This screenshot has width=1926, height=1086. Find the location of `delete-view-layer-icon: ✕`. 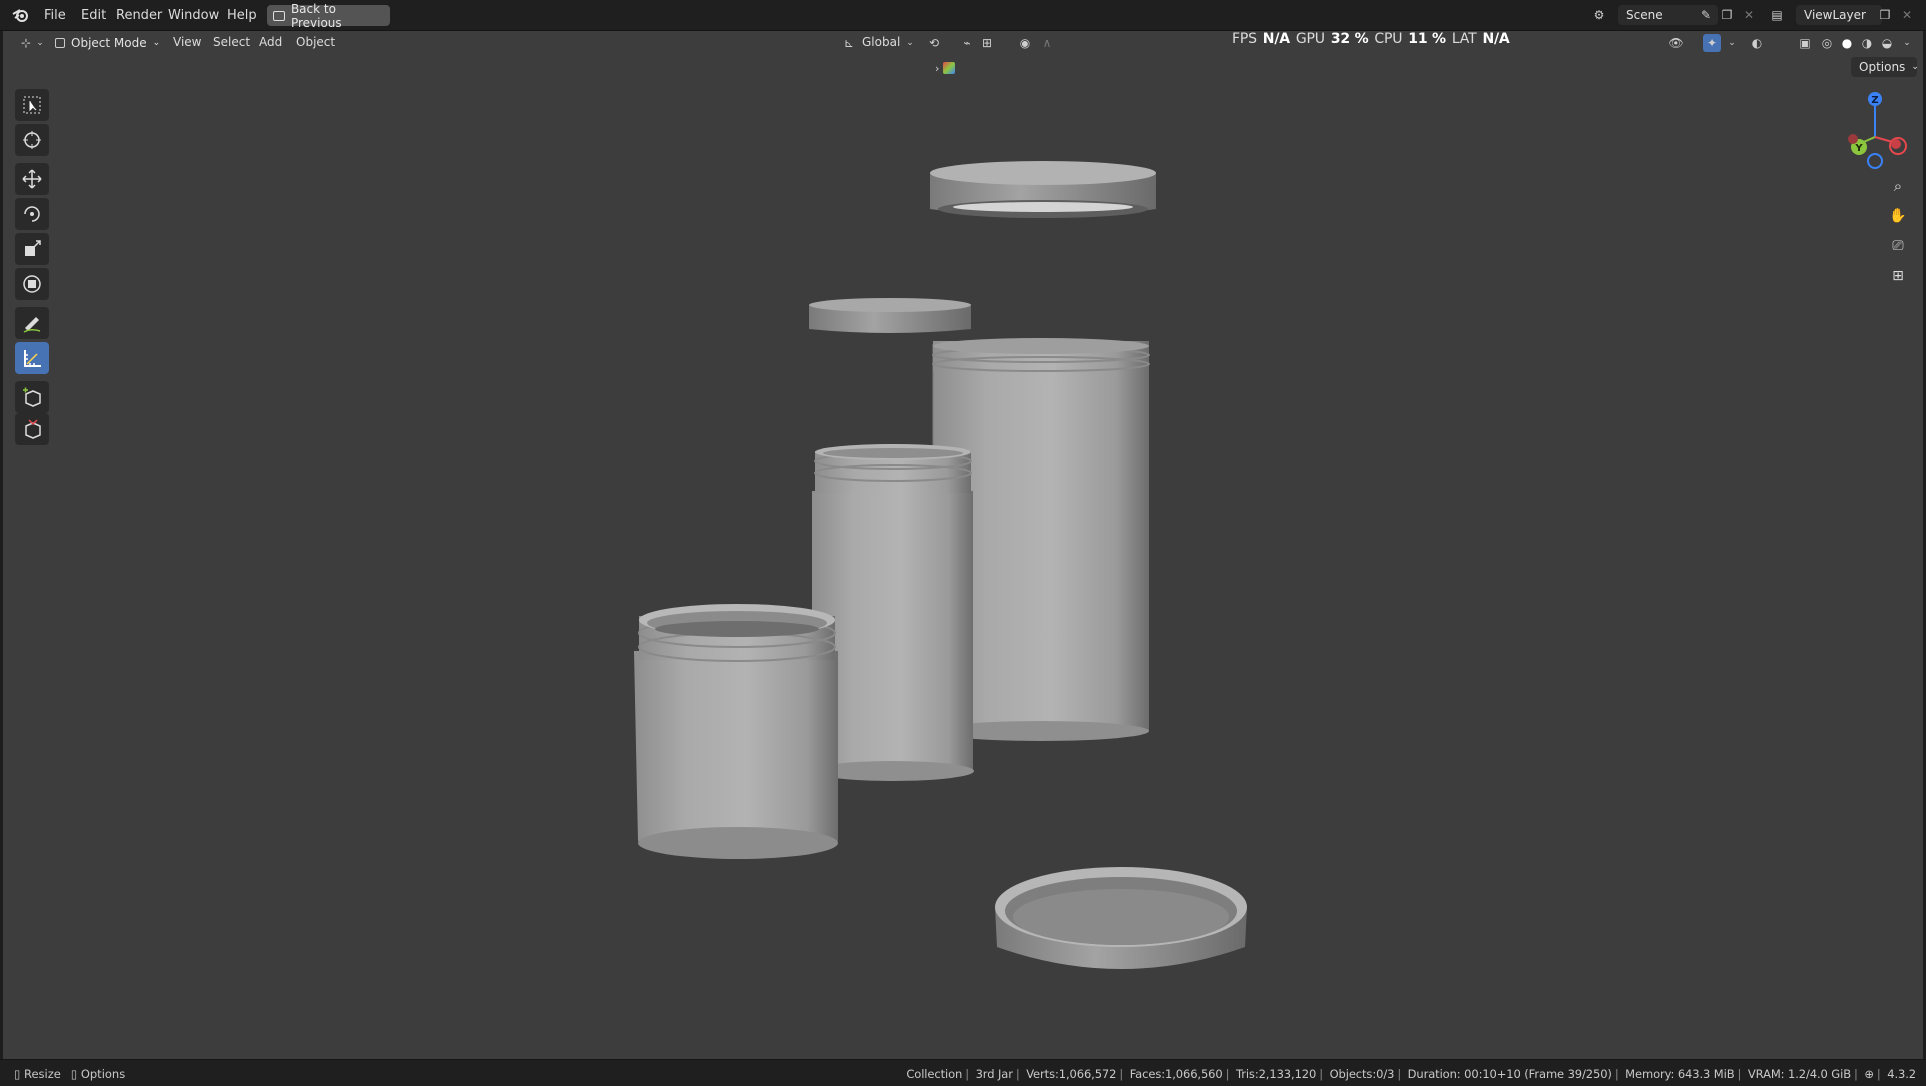

delete-view-layer-icon: ✕ is located at coordinates (1907, 15).